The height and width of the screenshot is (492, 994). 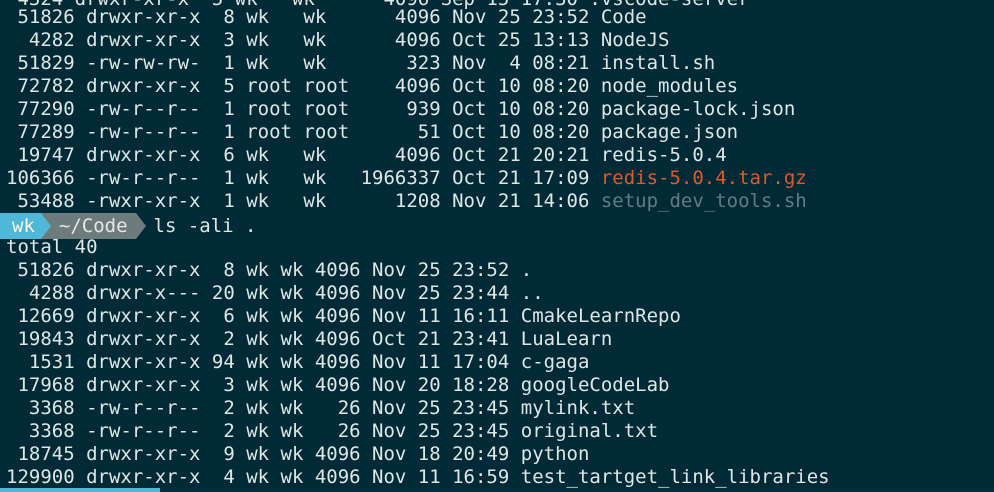 What do you see at coordinates (600, 316) in the screenshot?
I see `row-filename: CmakeLearnRepo` at bounding box center [600, 316].